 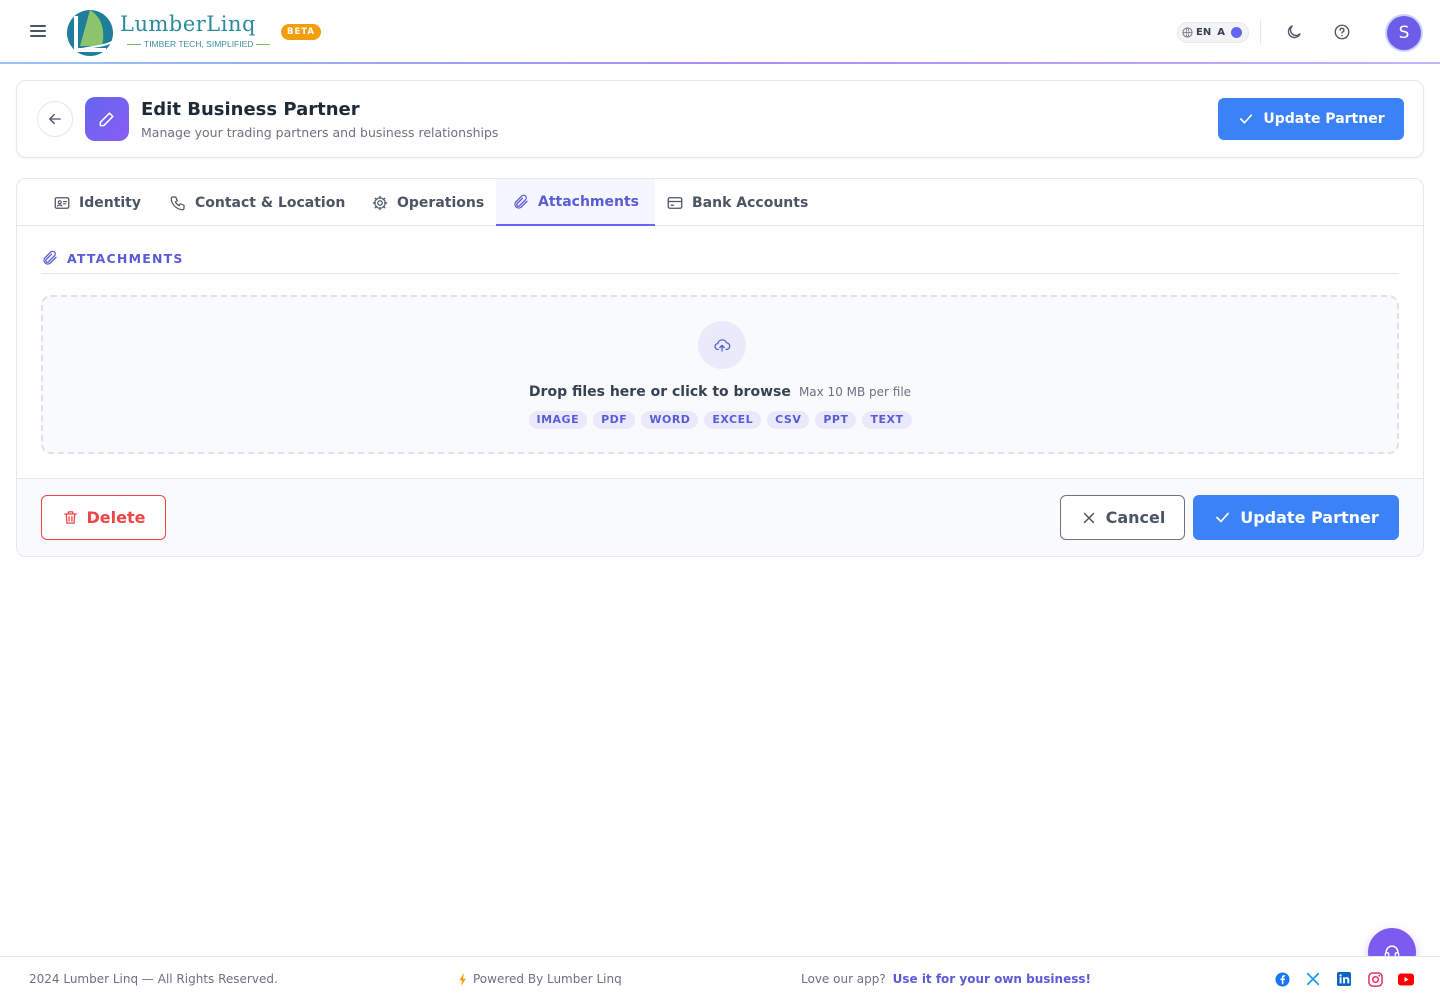 I want to click on update-partner-button-header: Update Partner, so click(x=1311, y=119).